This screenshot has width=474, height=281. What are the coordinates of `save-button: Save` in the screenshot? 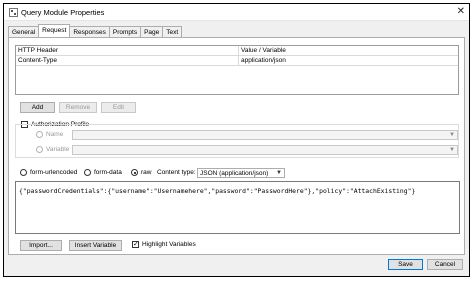 It's located at (405, 264).